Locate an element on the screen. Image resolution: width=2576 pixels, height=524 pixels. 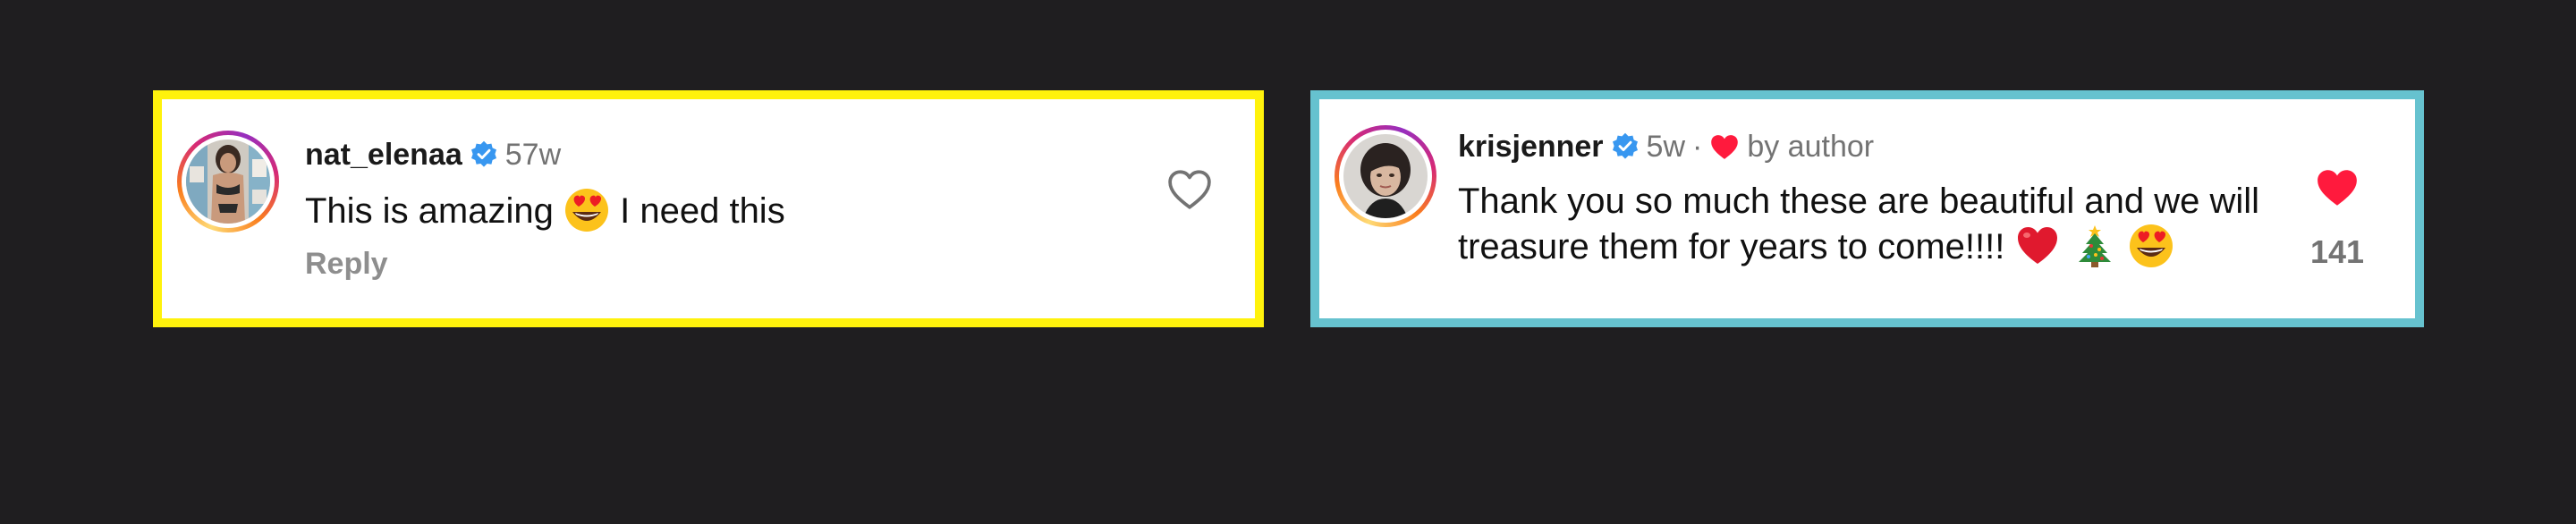
comment-text-part: This is amazing is located at coordinates (429, 211).